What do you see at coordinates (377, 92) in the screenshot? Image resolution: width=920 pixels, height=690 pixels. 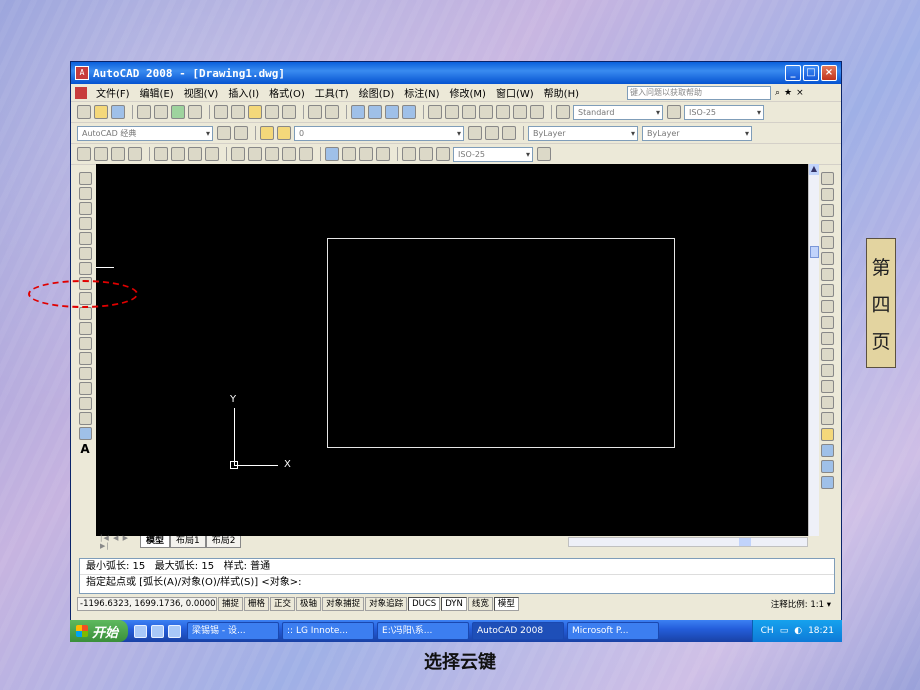 I see `menu-draw: 绘图(D)` at bounding box center [377, 92].